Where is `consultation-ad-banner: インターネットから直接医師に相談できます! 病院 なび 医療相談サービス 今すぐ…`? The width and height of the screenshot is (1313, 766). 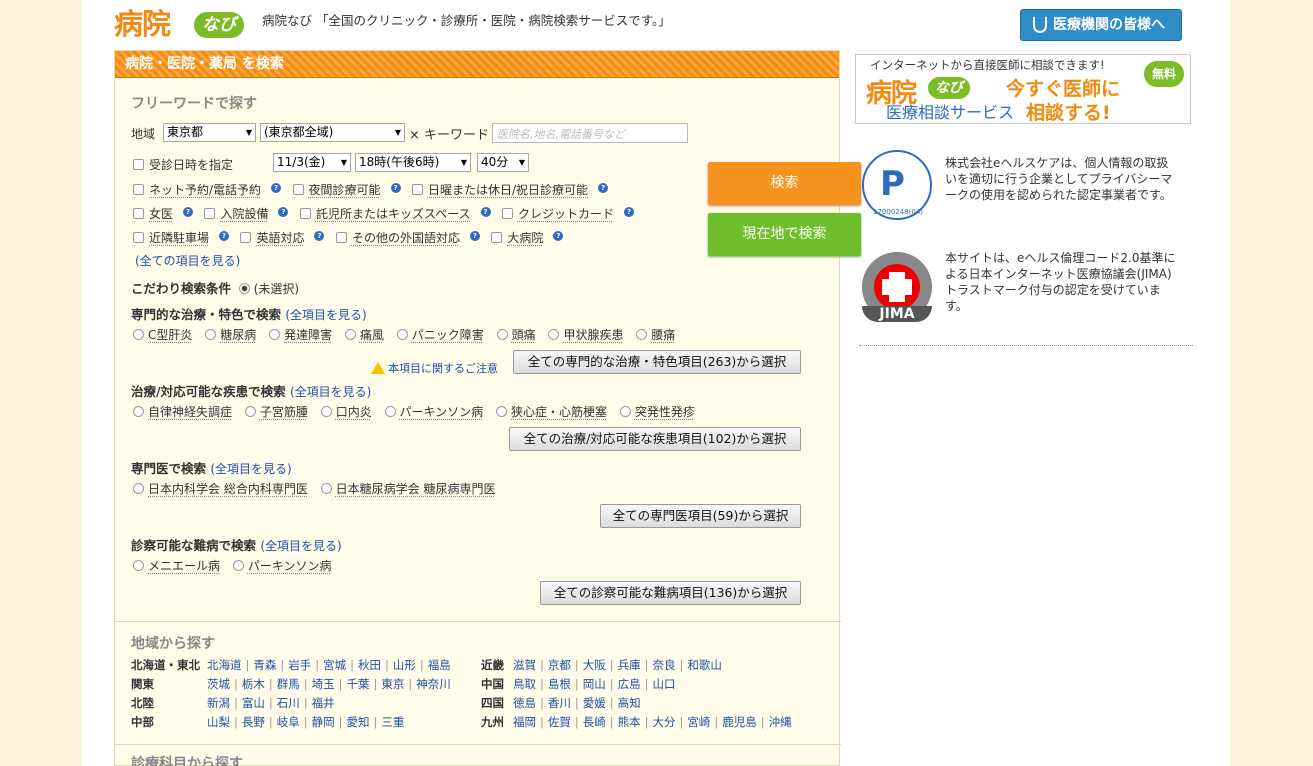 consultation-ad-banner: インターネットから直接医師に相談できます! 病院 なび 医療相談サービス 今すぐ… is located at coordinates (1023, 89).